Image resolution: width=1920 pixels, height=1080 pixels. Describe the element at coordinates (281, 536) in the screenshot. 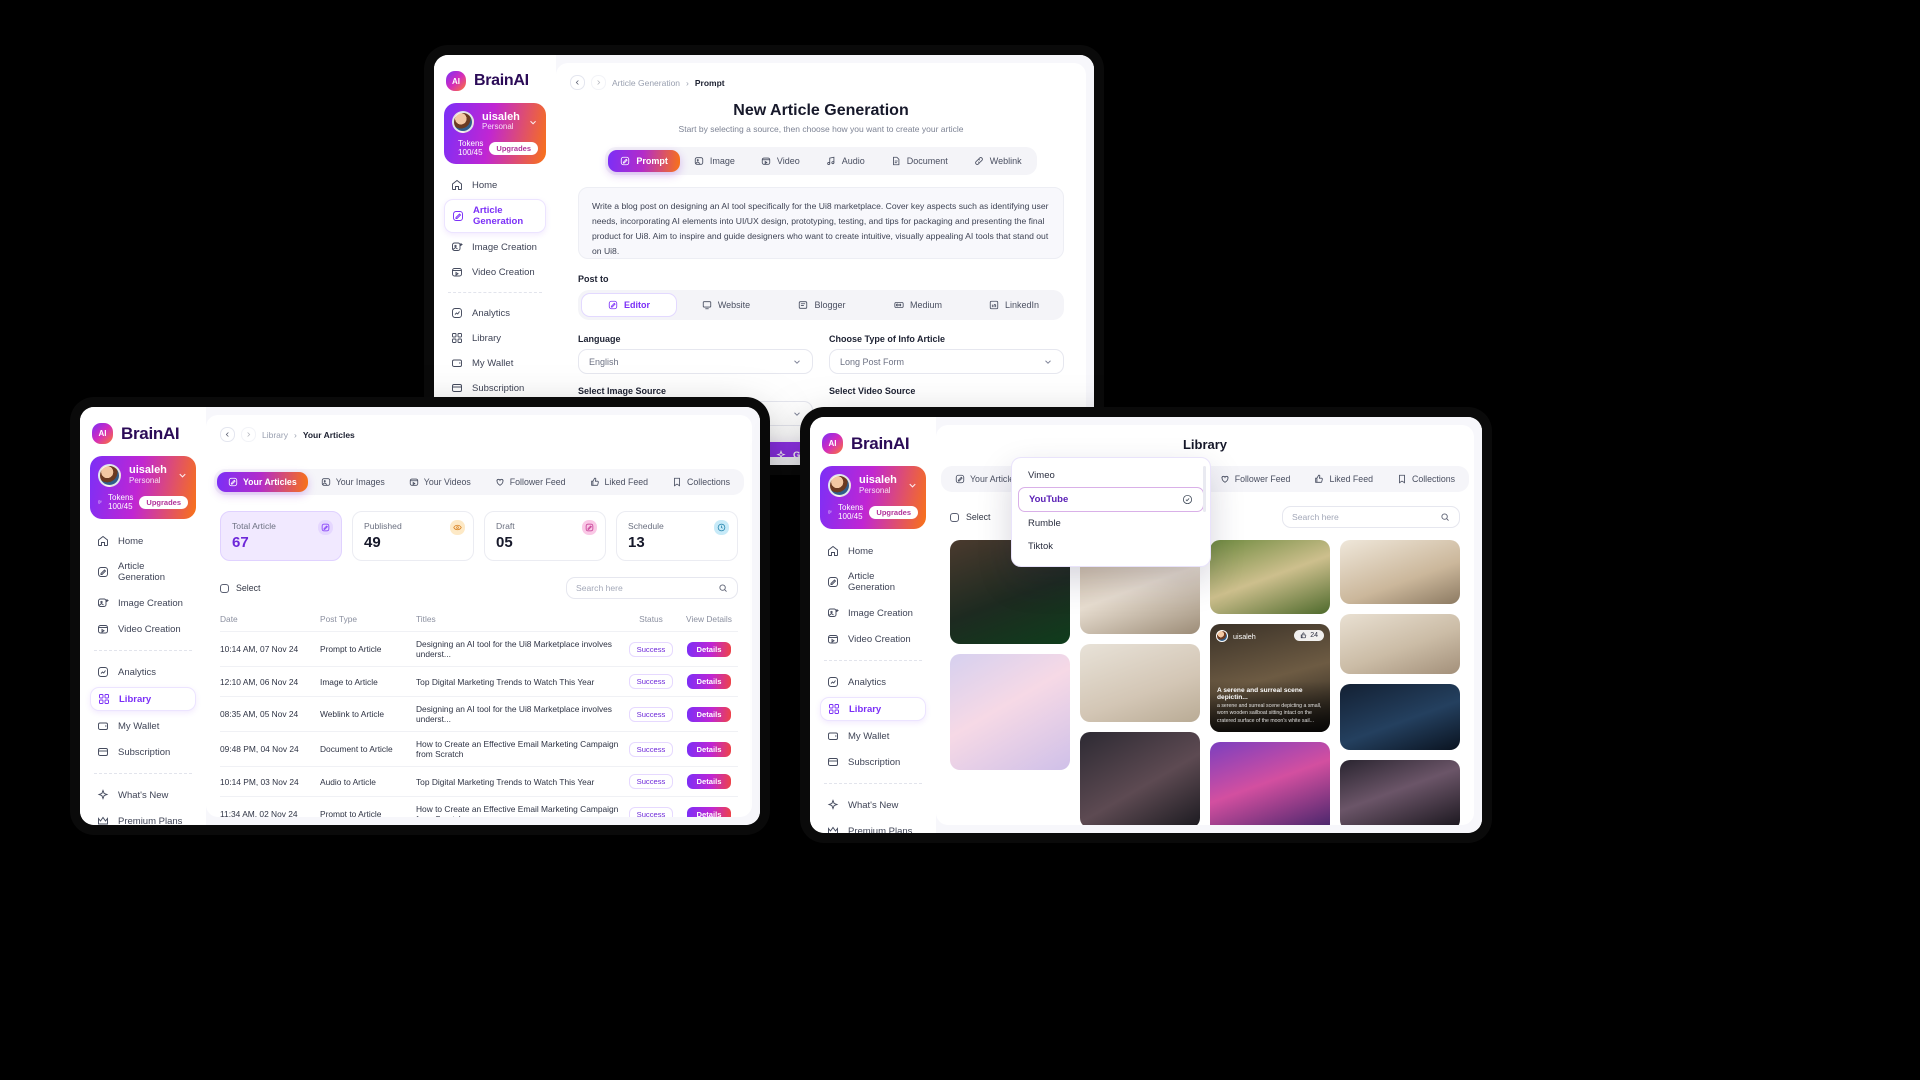

I see `stat-card-total-article: Total Article 67` at that location.